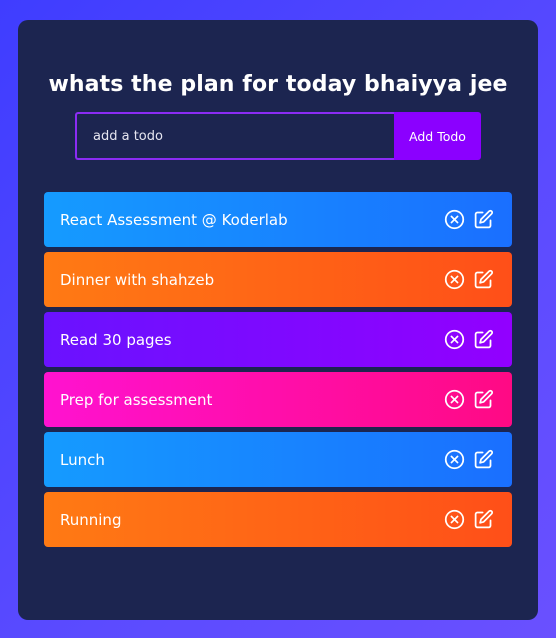 The width and height of the screenshot is (556, 638). I want to click on todo-item: Lunch, so click(278, 459).